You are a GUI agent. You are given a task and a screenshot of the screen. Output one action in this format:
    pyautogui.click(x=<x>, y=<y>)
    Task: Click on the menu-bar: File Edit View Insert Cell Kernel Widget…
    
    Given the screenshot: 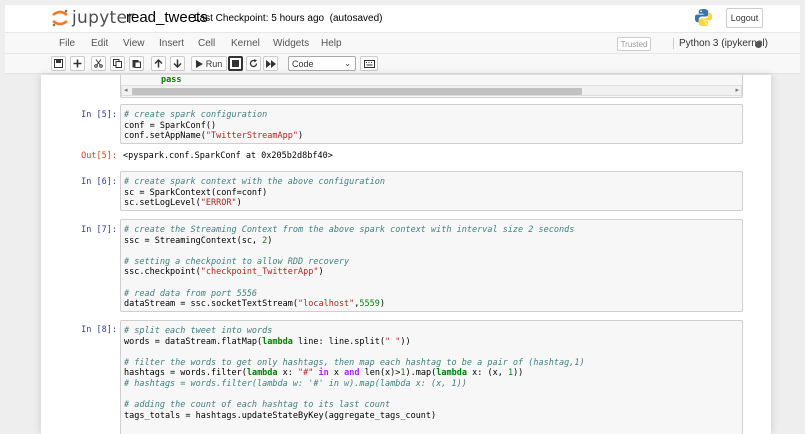 What is the action you would take?
    pyautogui.click(x=402, y=43)
    